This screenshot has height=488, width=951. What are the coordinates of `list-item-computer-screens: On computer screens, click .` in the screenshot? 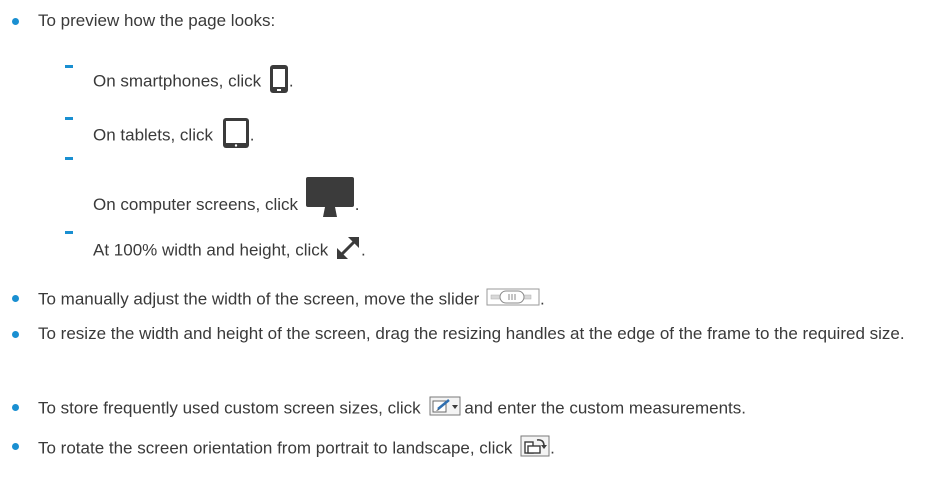 It's located at (226, 200).